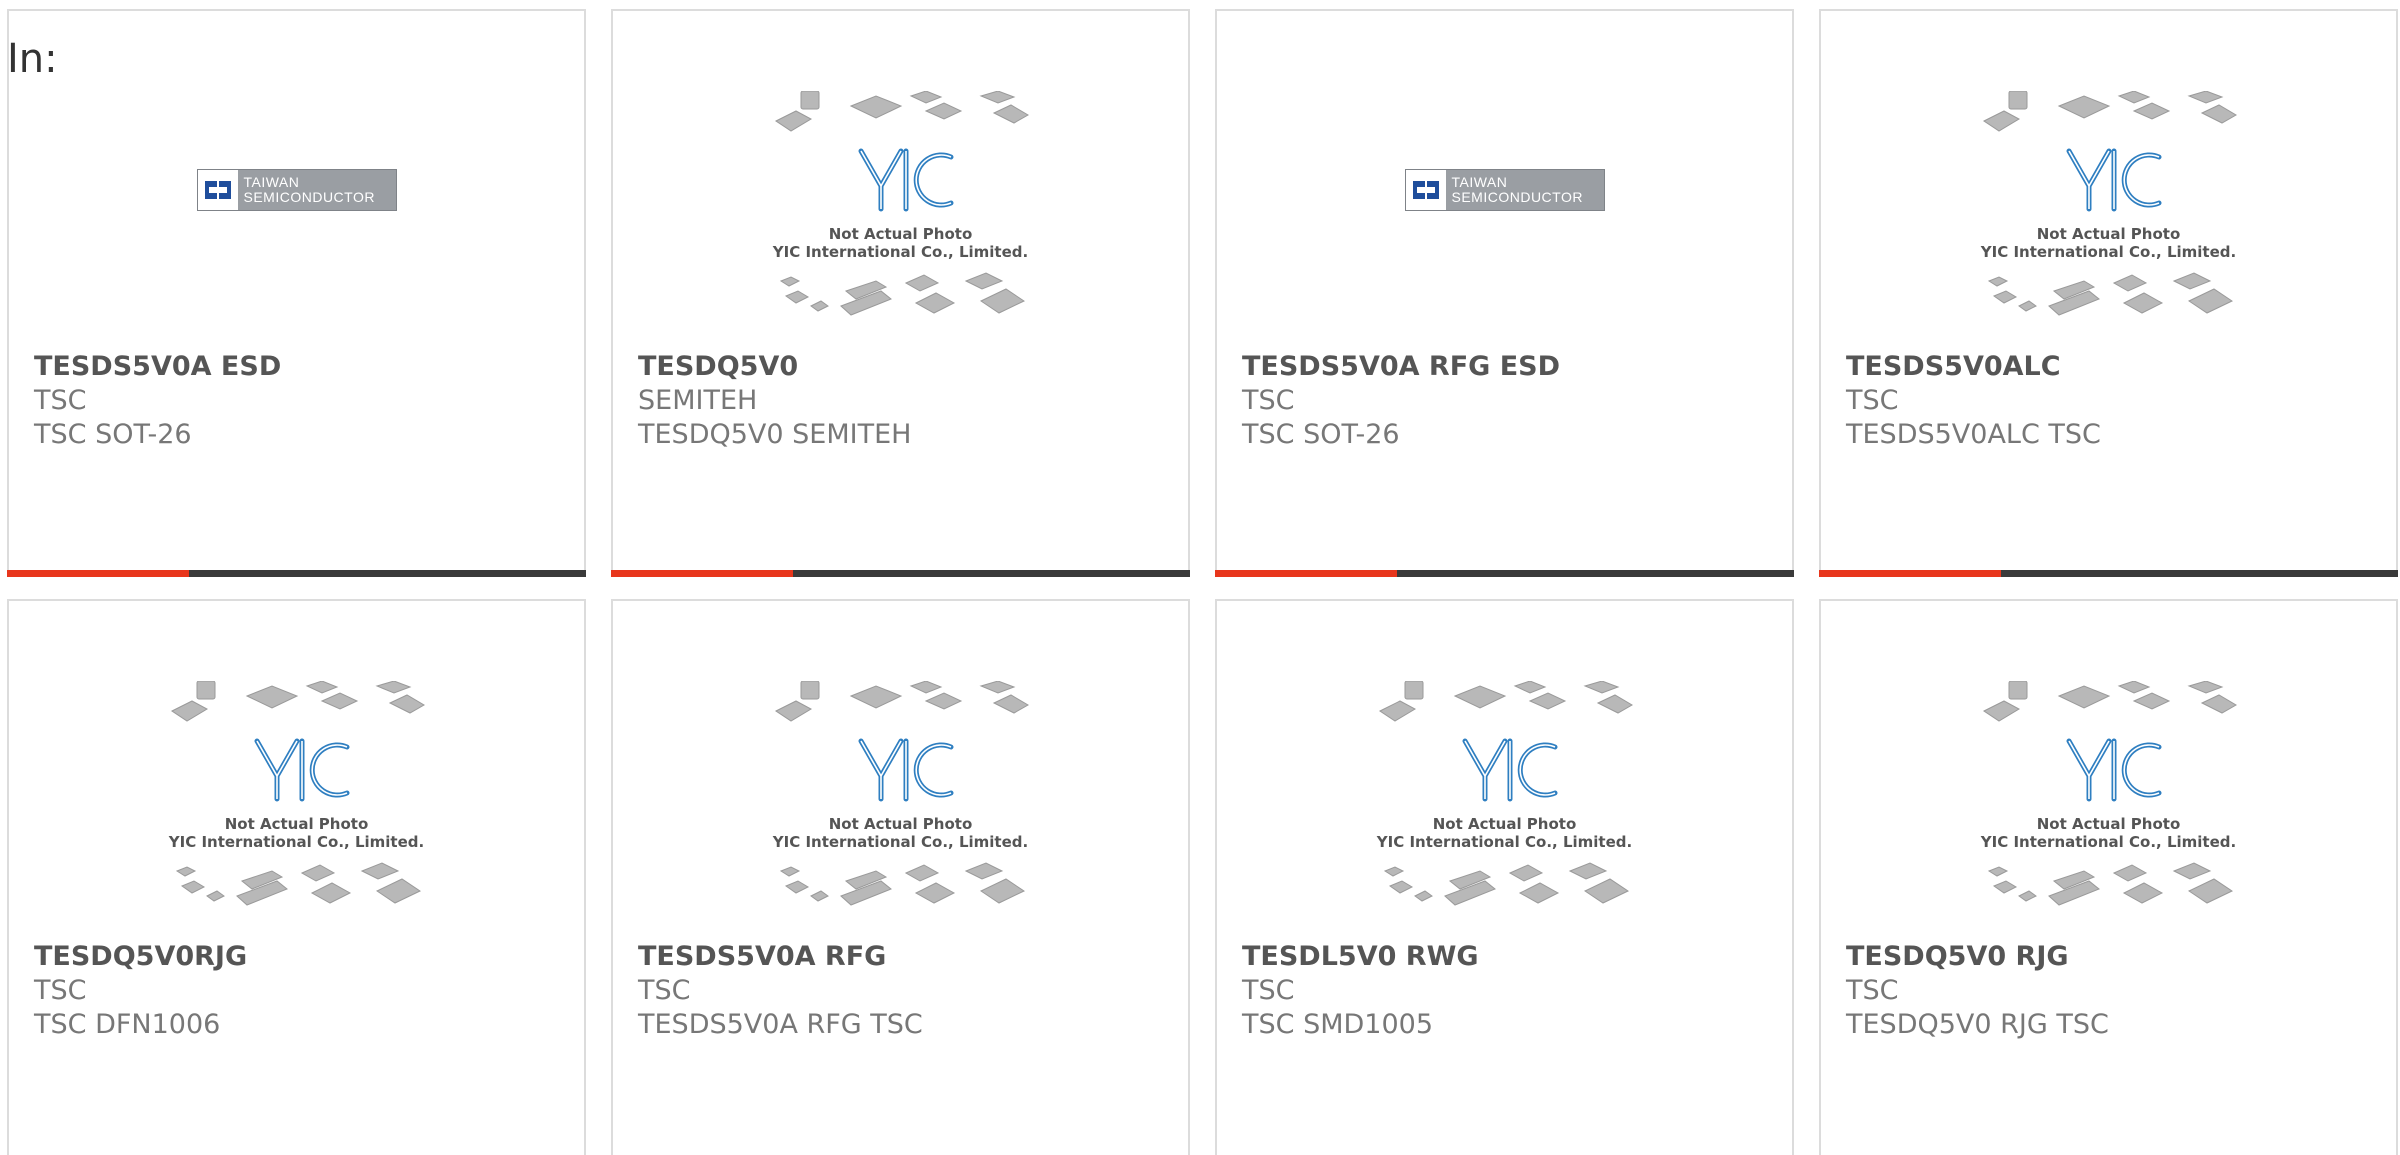 The width and height of the screenshot is (2400, 1155). Describe the element at coordinates (1338, 1024) in the screenshot. I see `product-description: TSC SMD1005` at that location.